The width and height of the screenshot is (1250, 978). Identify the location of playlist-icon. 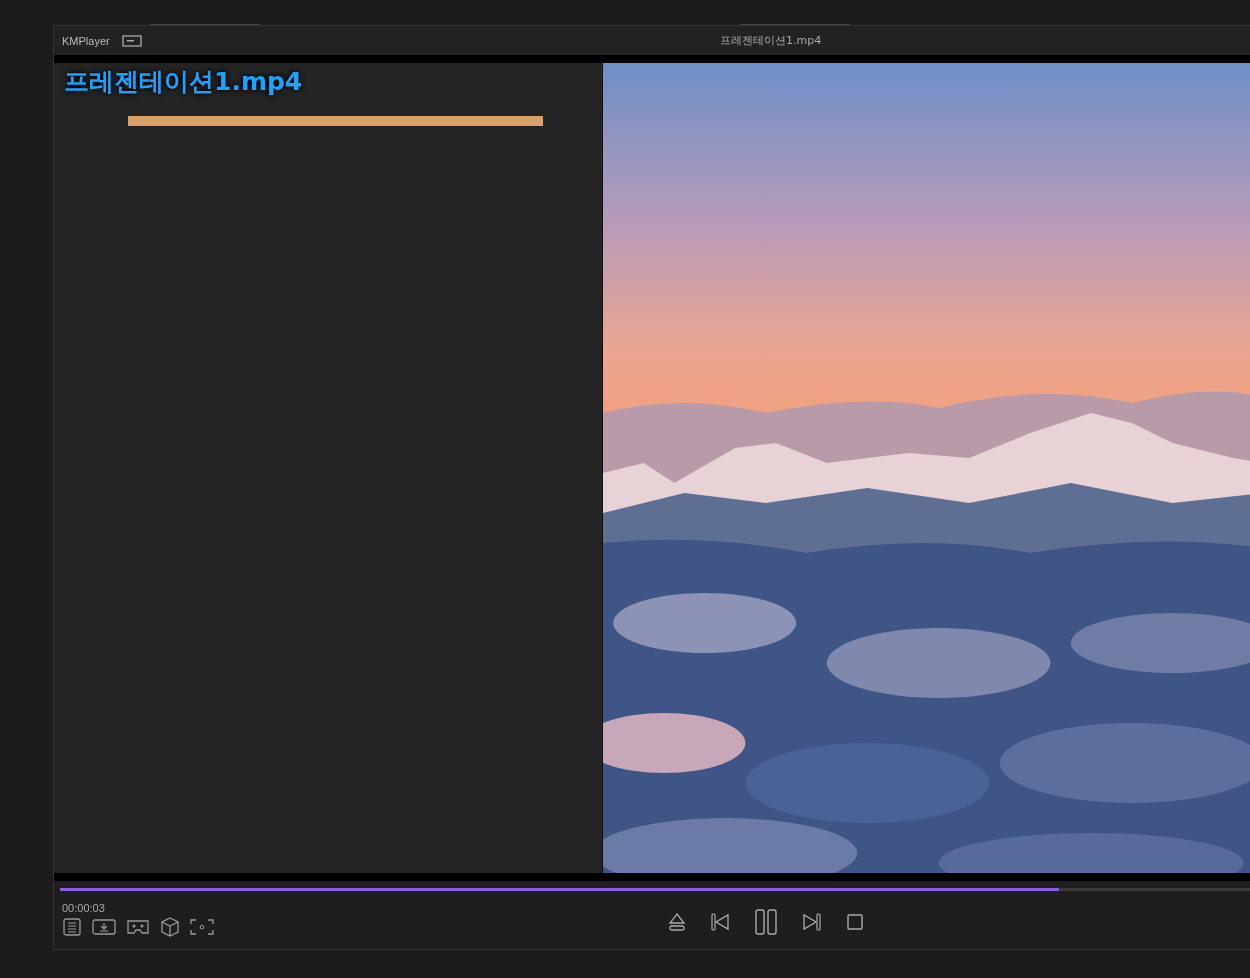
(72, 927).